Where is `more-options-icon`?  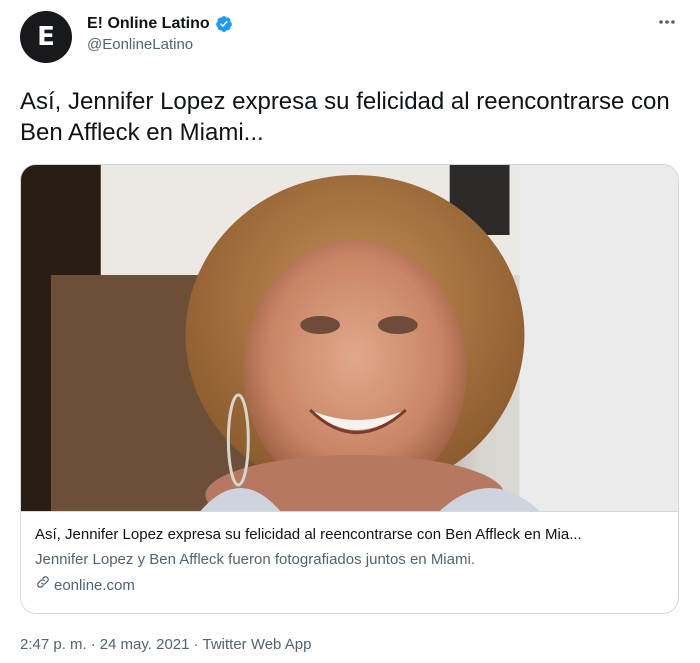 more-options-icon is located at coordinates (667, 22).